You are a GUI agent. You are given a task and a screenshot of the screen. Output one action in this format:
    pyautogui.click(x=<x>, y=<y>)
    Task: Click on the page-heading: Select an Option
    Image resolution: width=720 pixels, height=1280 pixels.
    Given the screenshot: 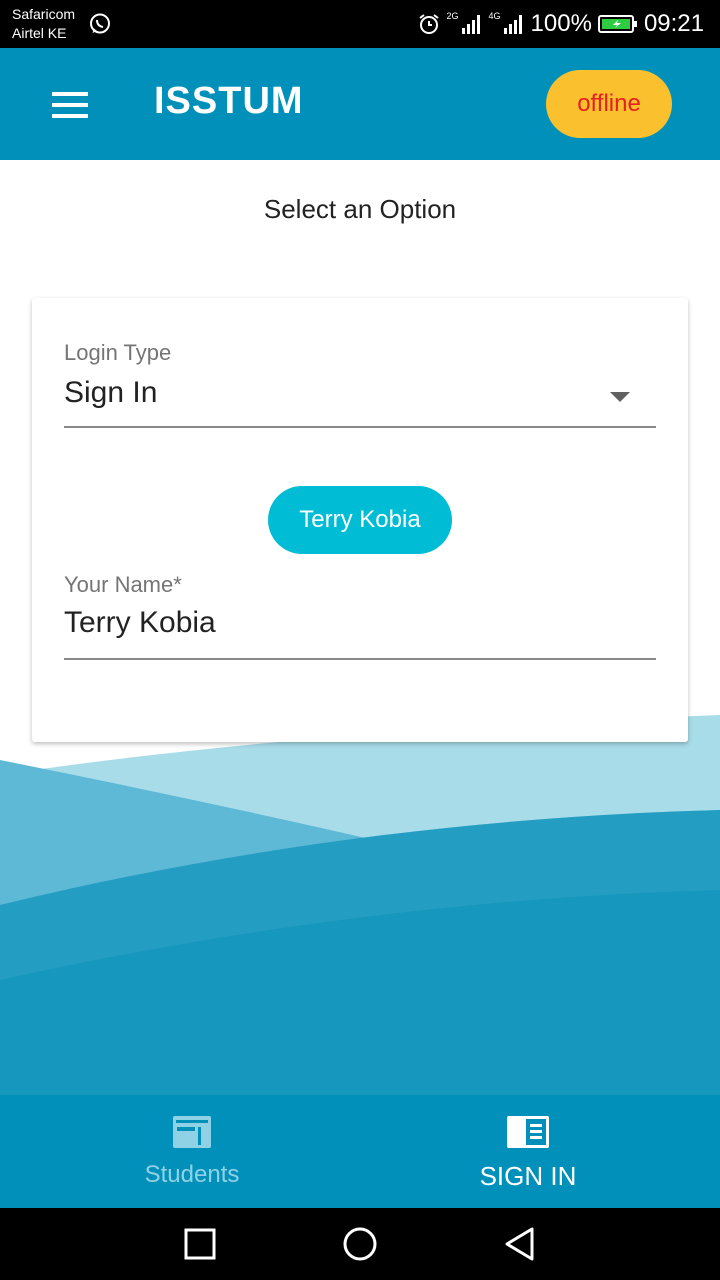 What is the action you would take?
    pyautogui.click(x=360, y=209)
    